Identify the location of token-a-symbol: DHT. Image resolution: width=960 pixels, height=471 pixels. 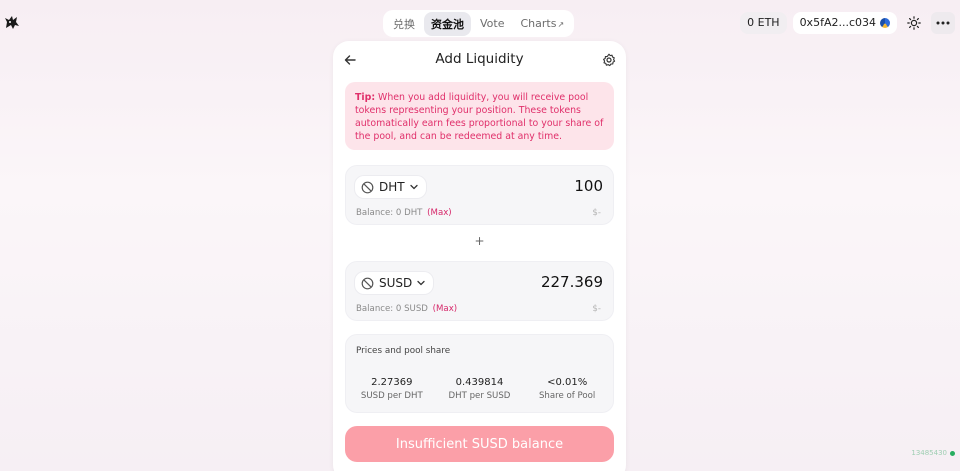
(392, 187).